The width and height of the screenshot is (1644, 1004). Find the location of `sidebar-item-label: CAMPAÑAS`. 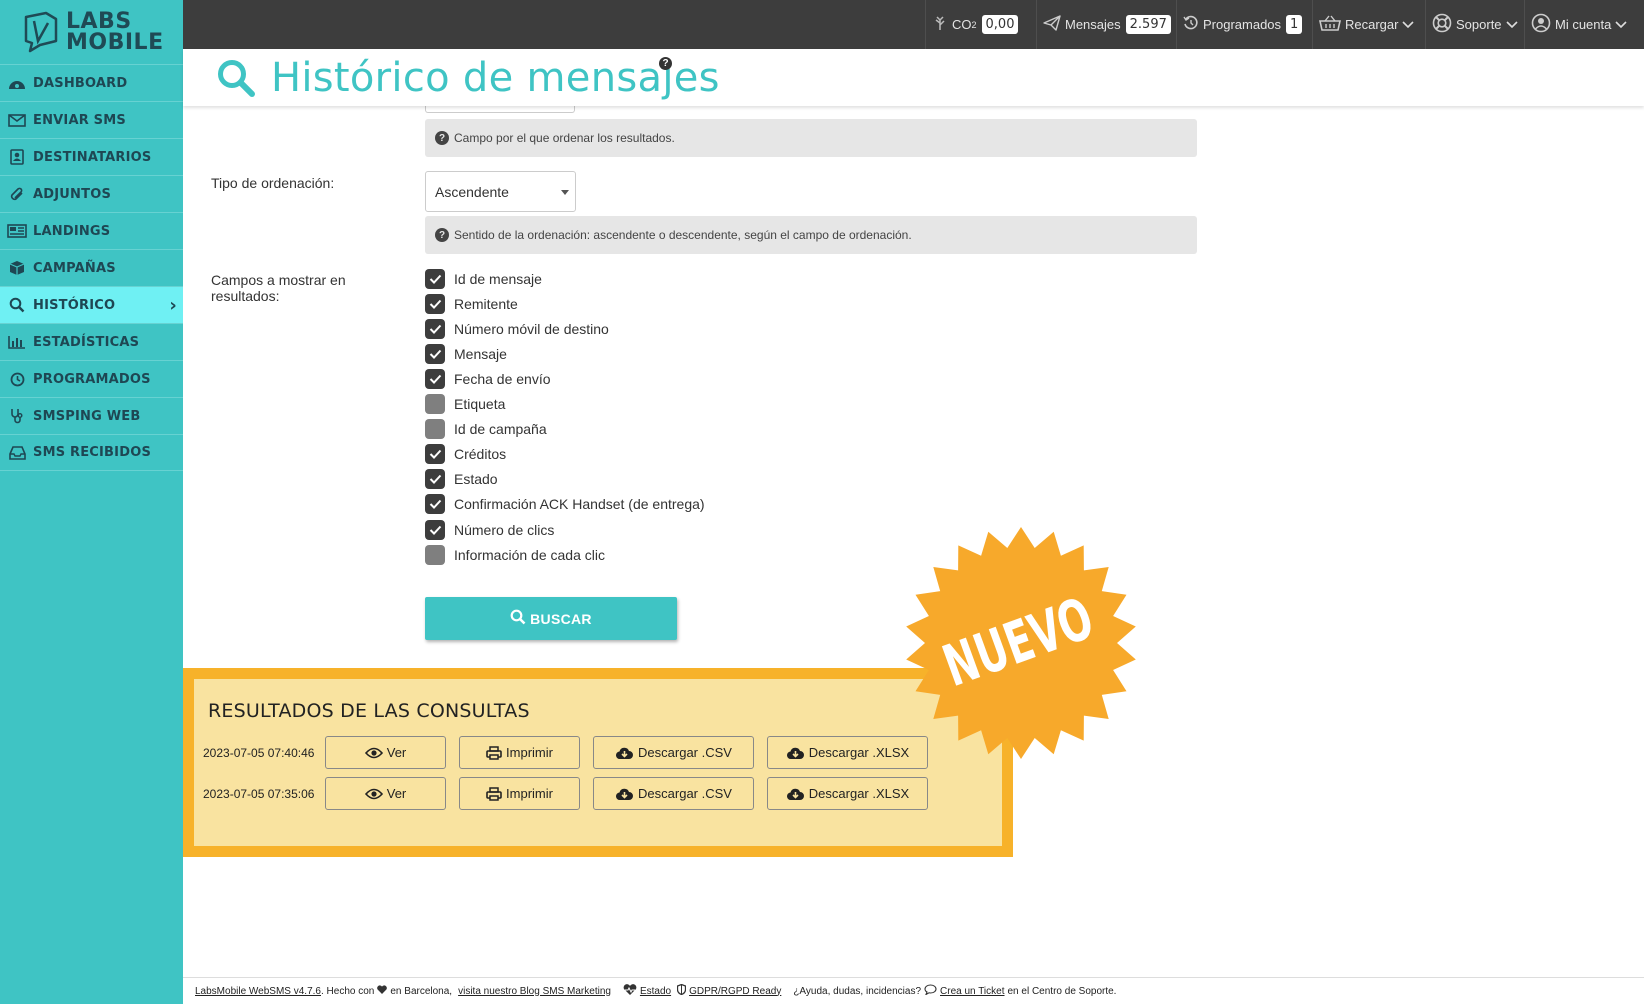

sidebar-item-label: CAMPAÑAS is located at coordinates (74, 268).